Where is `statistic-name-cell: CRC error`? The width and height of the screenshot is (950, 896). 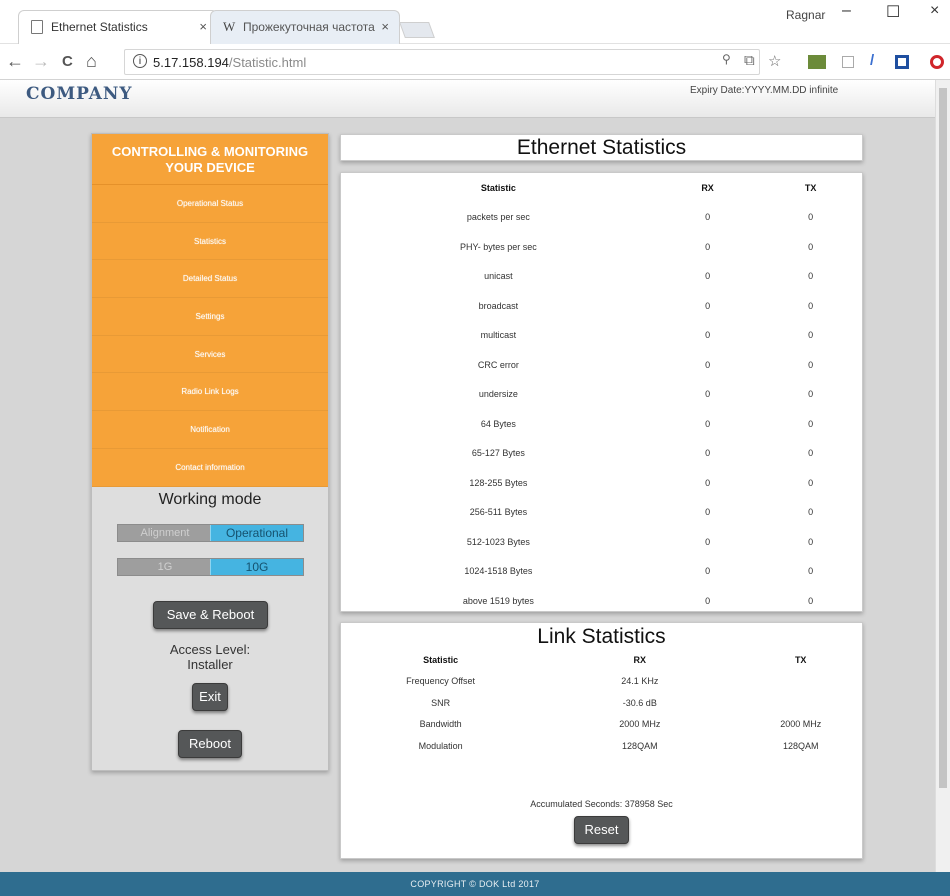
statistic-name-cell: CRC error is located at coordinates (498, 364).